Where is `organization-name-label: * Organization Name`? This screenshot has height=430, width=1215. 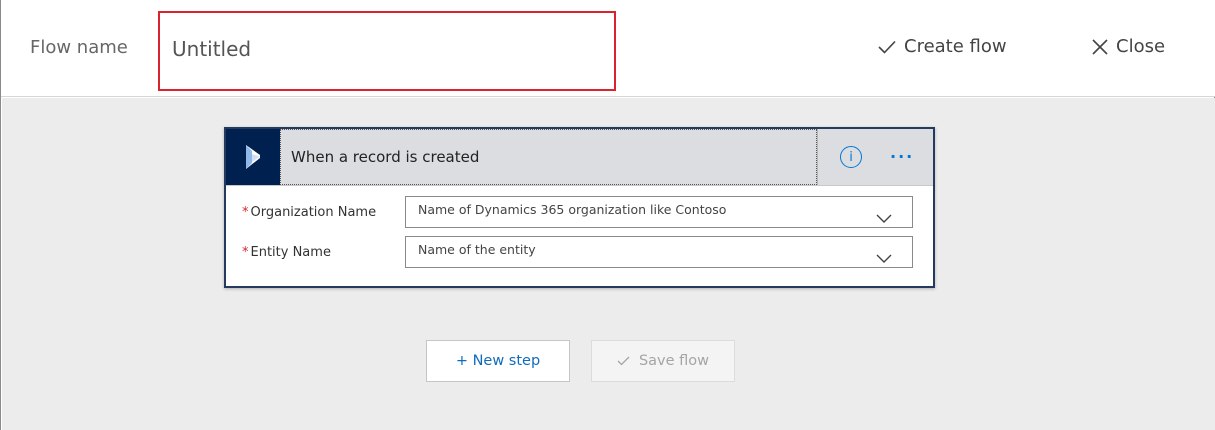 organization-name-label: * Organization Name is located at coordinates (309, 212).